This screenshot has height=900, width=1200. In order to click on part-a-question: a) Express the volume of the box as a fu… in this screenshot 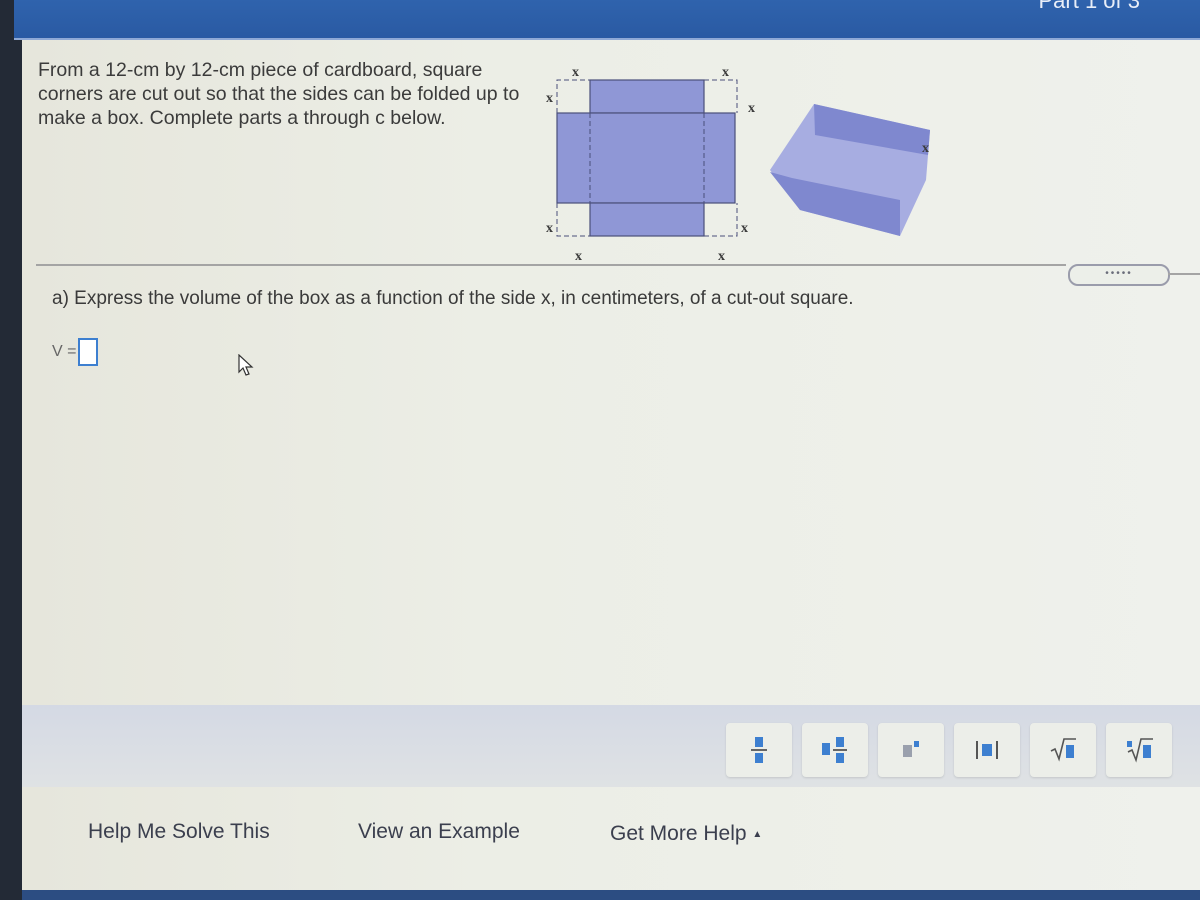, I will do `click(453, 298)`.